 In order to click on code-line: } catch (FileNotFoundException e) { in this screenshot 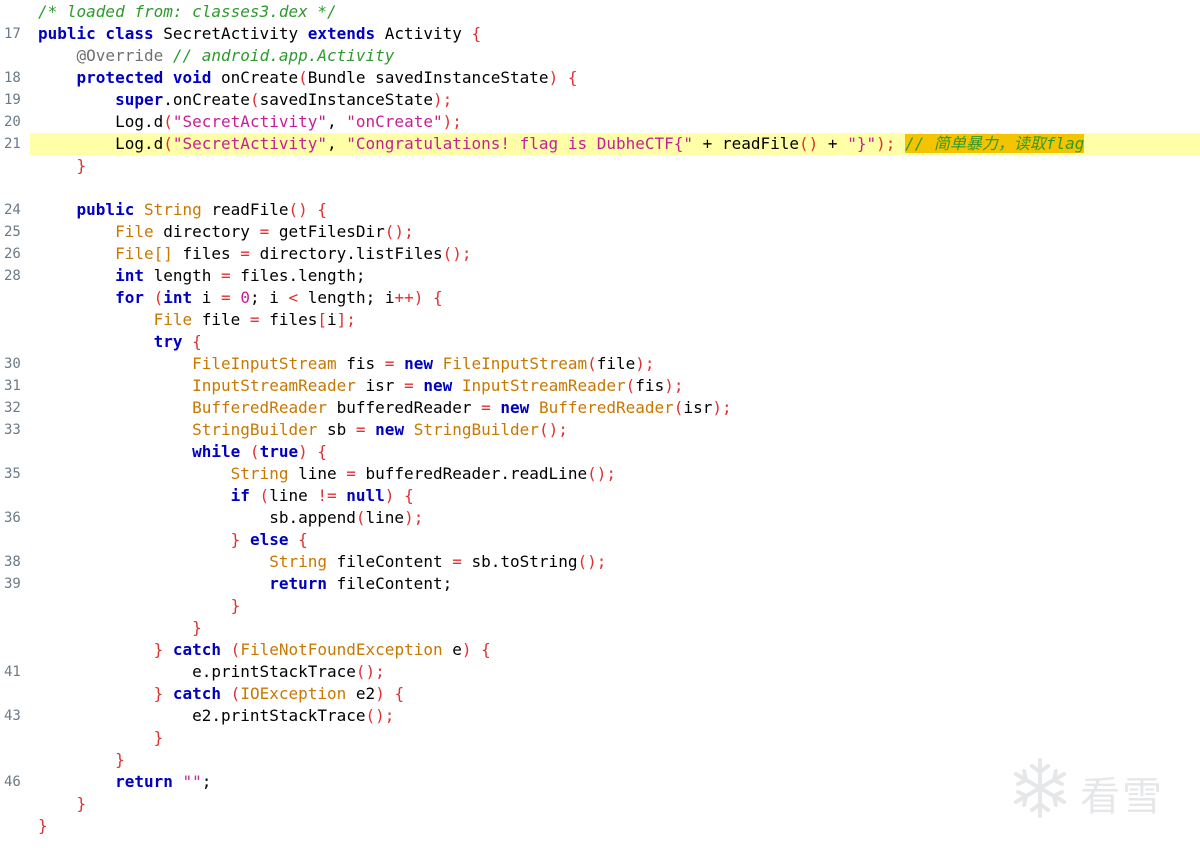, I will do `click(600, 650)`.